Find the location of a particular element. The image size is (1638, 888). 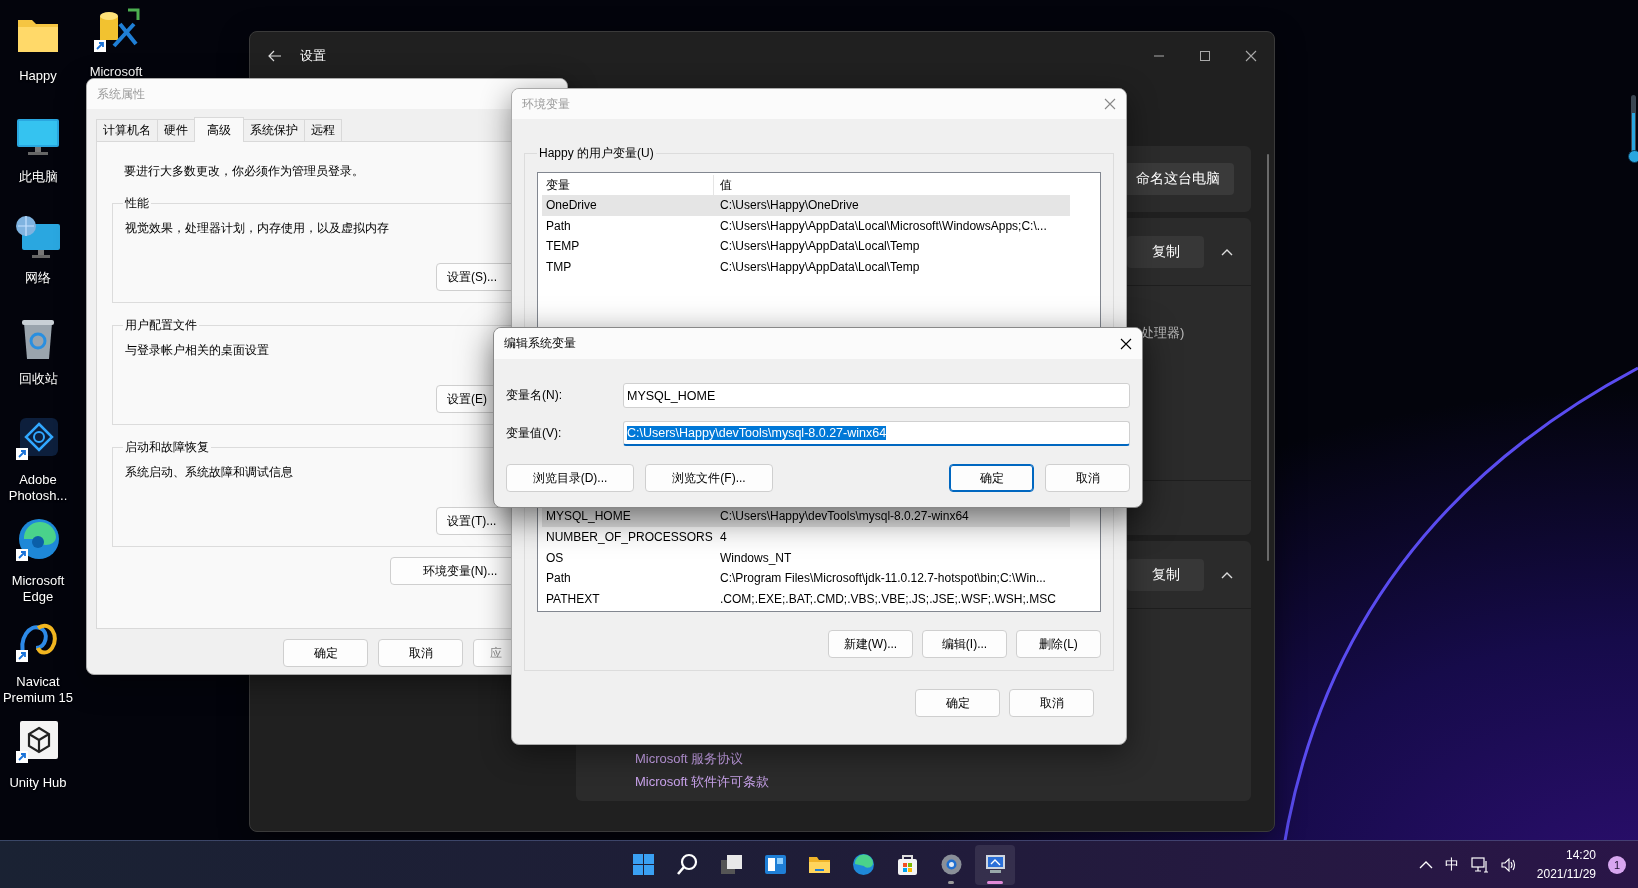

table-cell-text: Windows_NT is located at coordinates (755, 557).